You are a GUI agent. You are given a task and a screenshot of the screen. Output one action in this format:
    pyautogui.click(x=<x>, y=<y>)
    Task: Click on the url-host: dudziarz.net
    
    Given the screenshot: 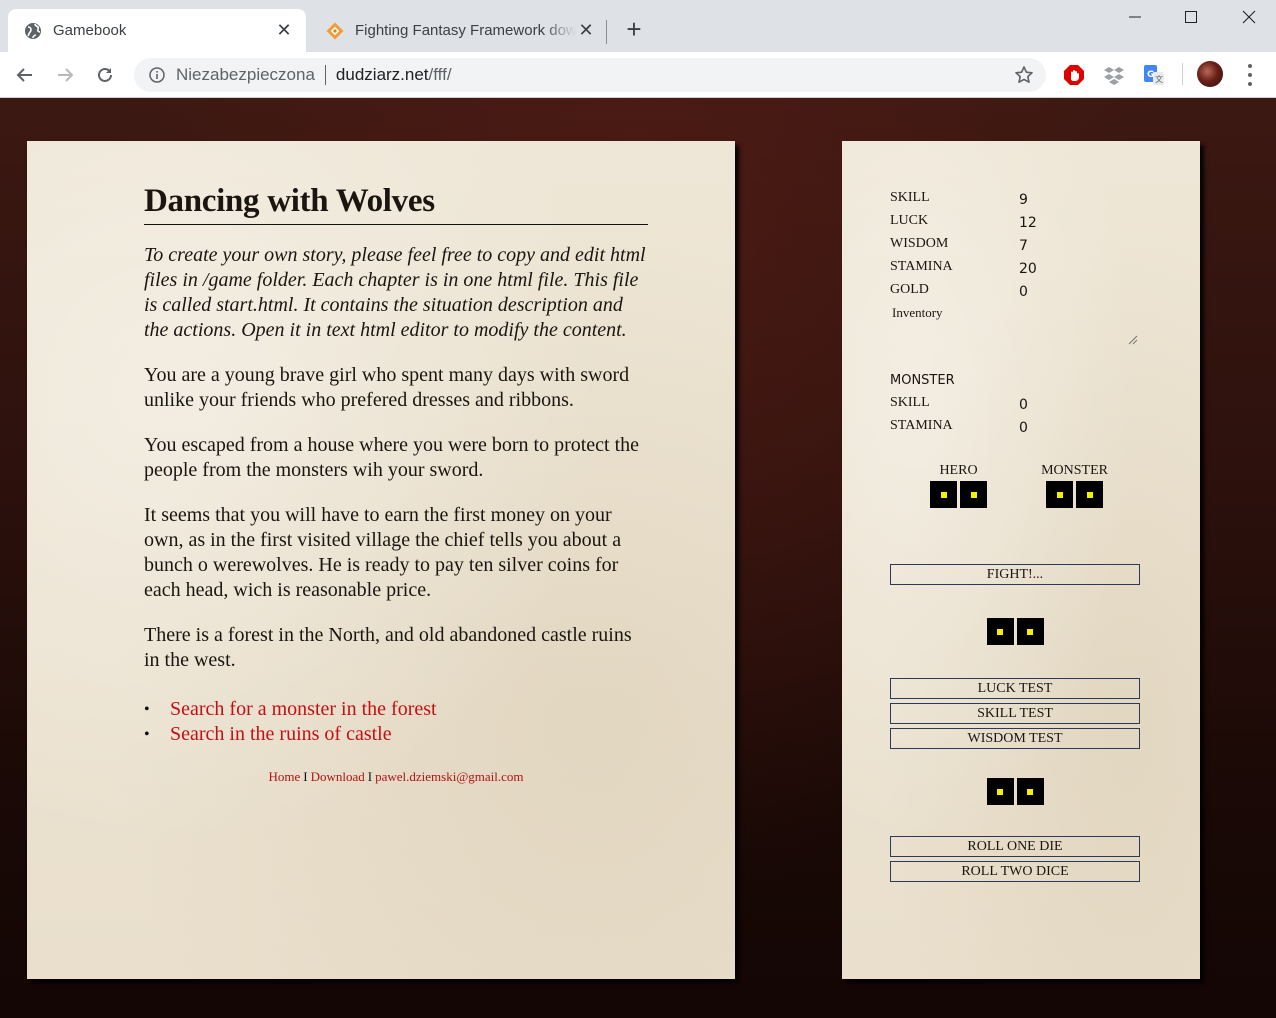 What is the action you would take?
    pyautogui.click(x=382, y=74)
    